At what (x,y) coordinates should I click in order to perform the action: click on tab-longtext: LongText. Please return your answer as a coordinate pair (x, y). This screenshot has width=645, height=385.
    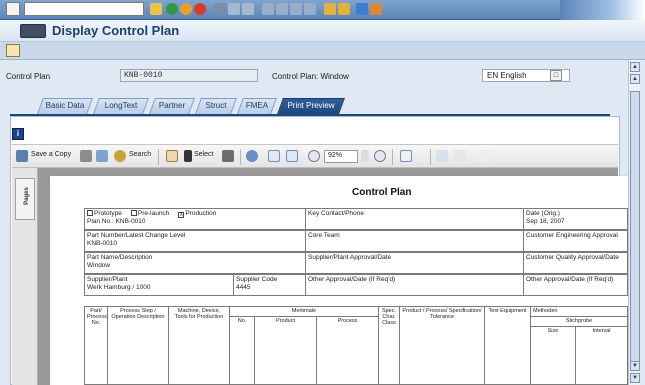
    Looking at the image, I should click on (121, 106).